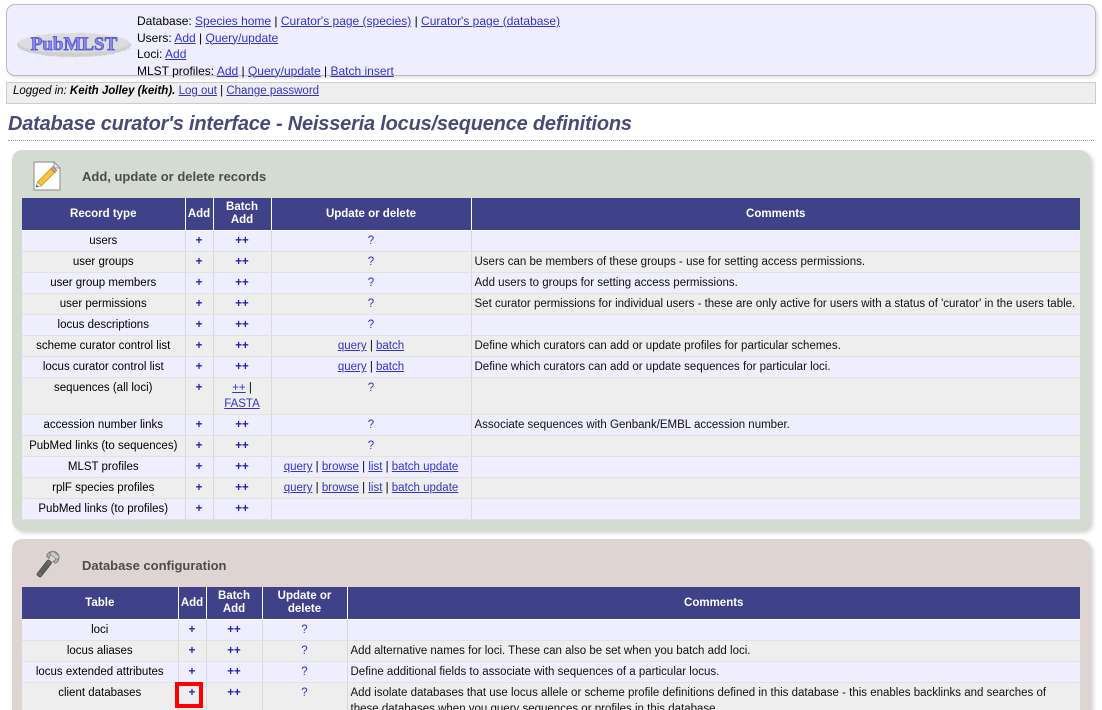  I want to click on link-curators-page-species: Curator's page (species), so click(346, 21).